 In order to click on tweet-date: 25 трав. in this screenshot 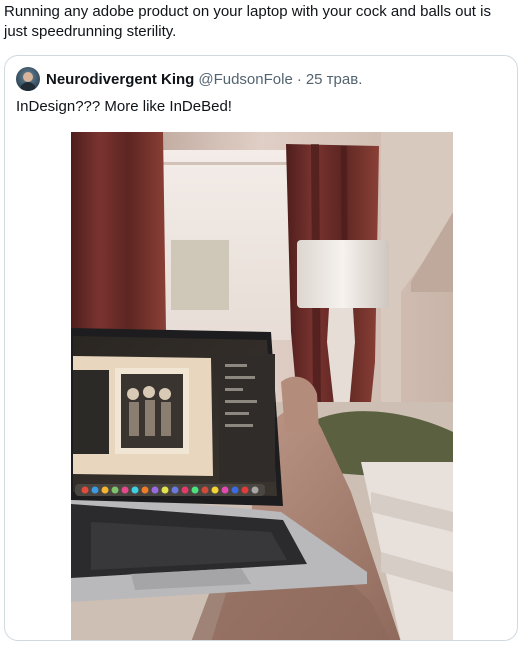, I will do `click(334, 79)`.